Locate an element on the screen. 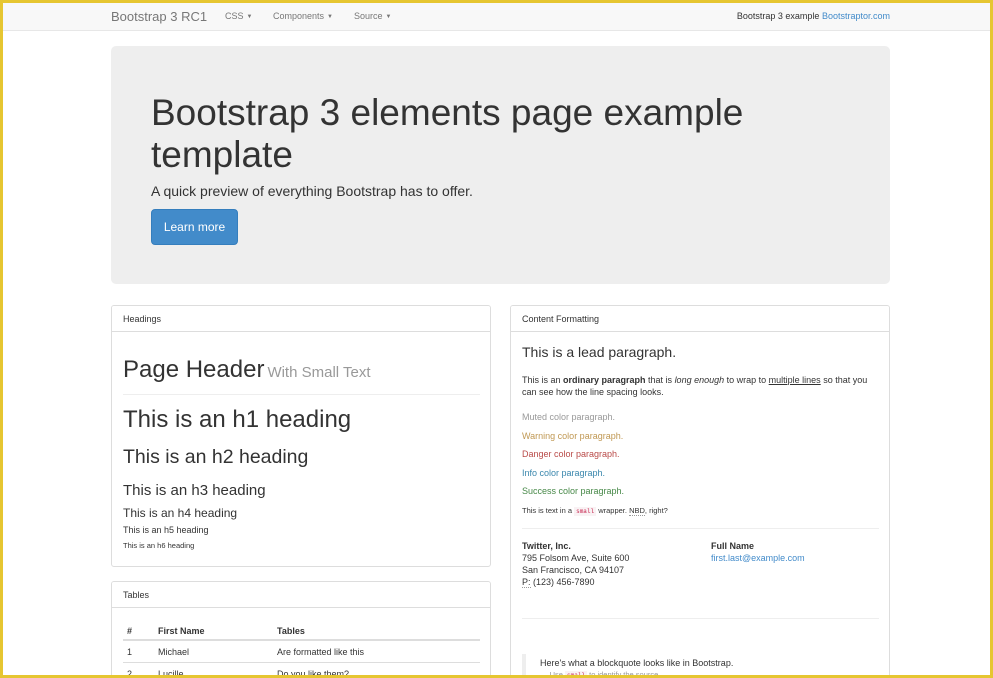  abbreviation: NBD is located at coordinates (637, 511).